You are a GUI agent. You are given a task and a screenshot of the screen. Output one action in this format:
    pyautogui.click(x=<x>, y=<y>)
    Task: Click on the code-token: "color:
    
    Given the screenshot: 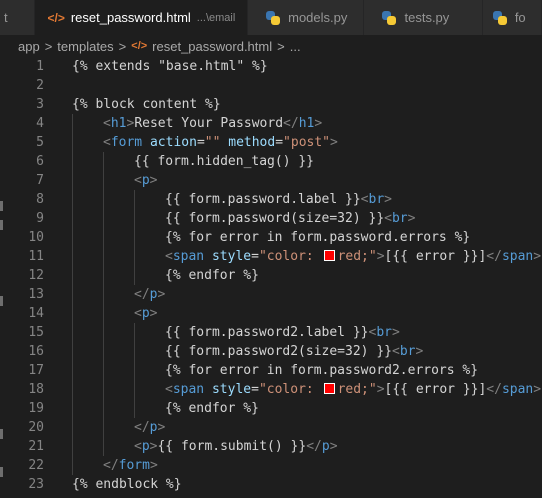 What is the action you would take?
    pyautogui.click(x=290, y=256)
    